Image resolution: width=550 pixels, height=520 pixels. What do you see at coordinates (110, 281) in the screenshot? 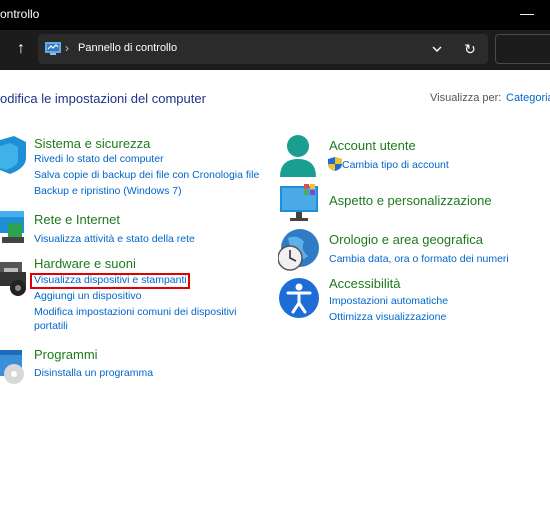
I see `highlight-box` at bounding box center [110, 281].